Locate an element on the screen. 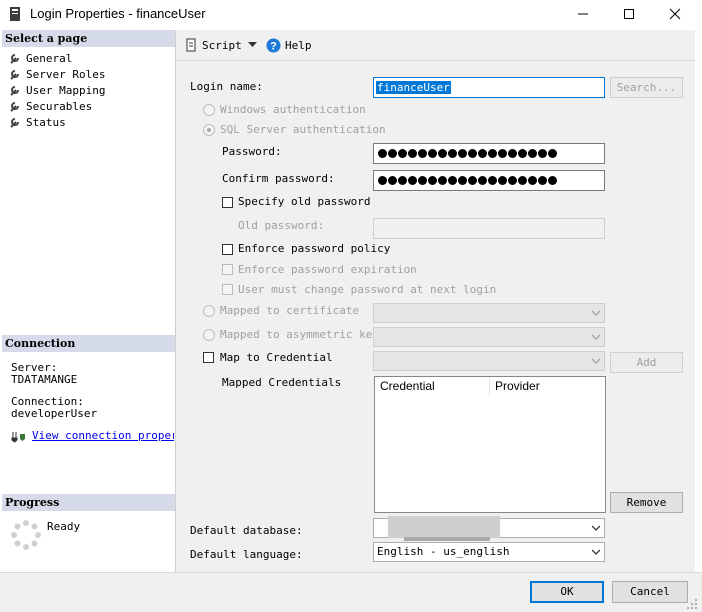 This screenshot has height=612, width=702. page-item-server-roles: Server Roles is located at coordinates (57, 74).